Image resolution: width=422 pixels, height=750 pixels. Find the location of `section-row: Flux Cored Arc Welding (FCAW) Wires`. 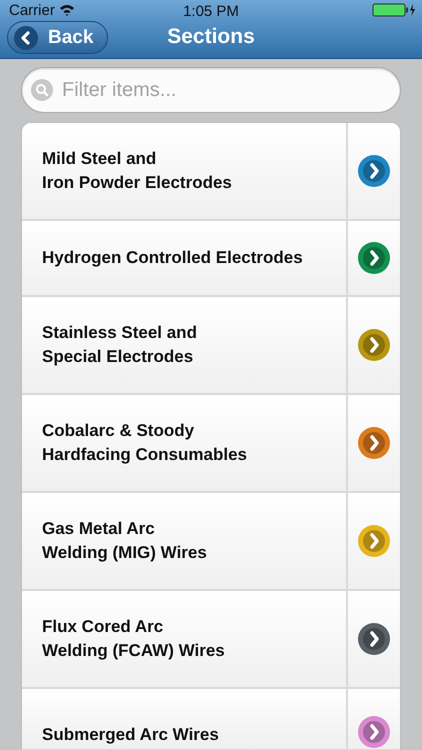

section-row: Flux Cored Arc Welding (FCAW) Wires is located at coordinates (211, 640).